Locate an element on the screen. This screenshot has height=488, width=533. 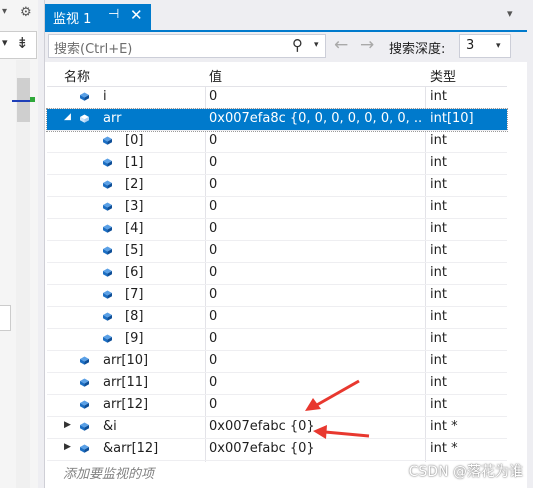
split-dropdown-icon: ▾ is located at coordinates (5, 42).